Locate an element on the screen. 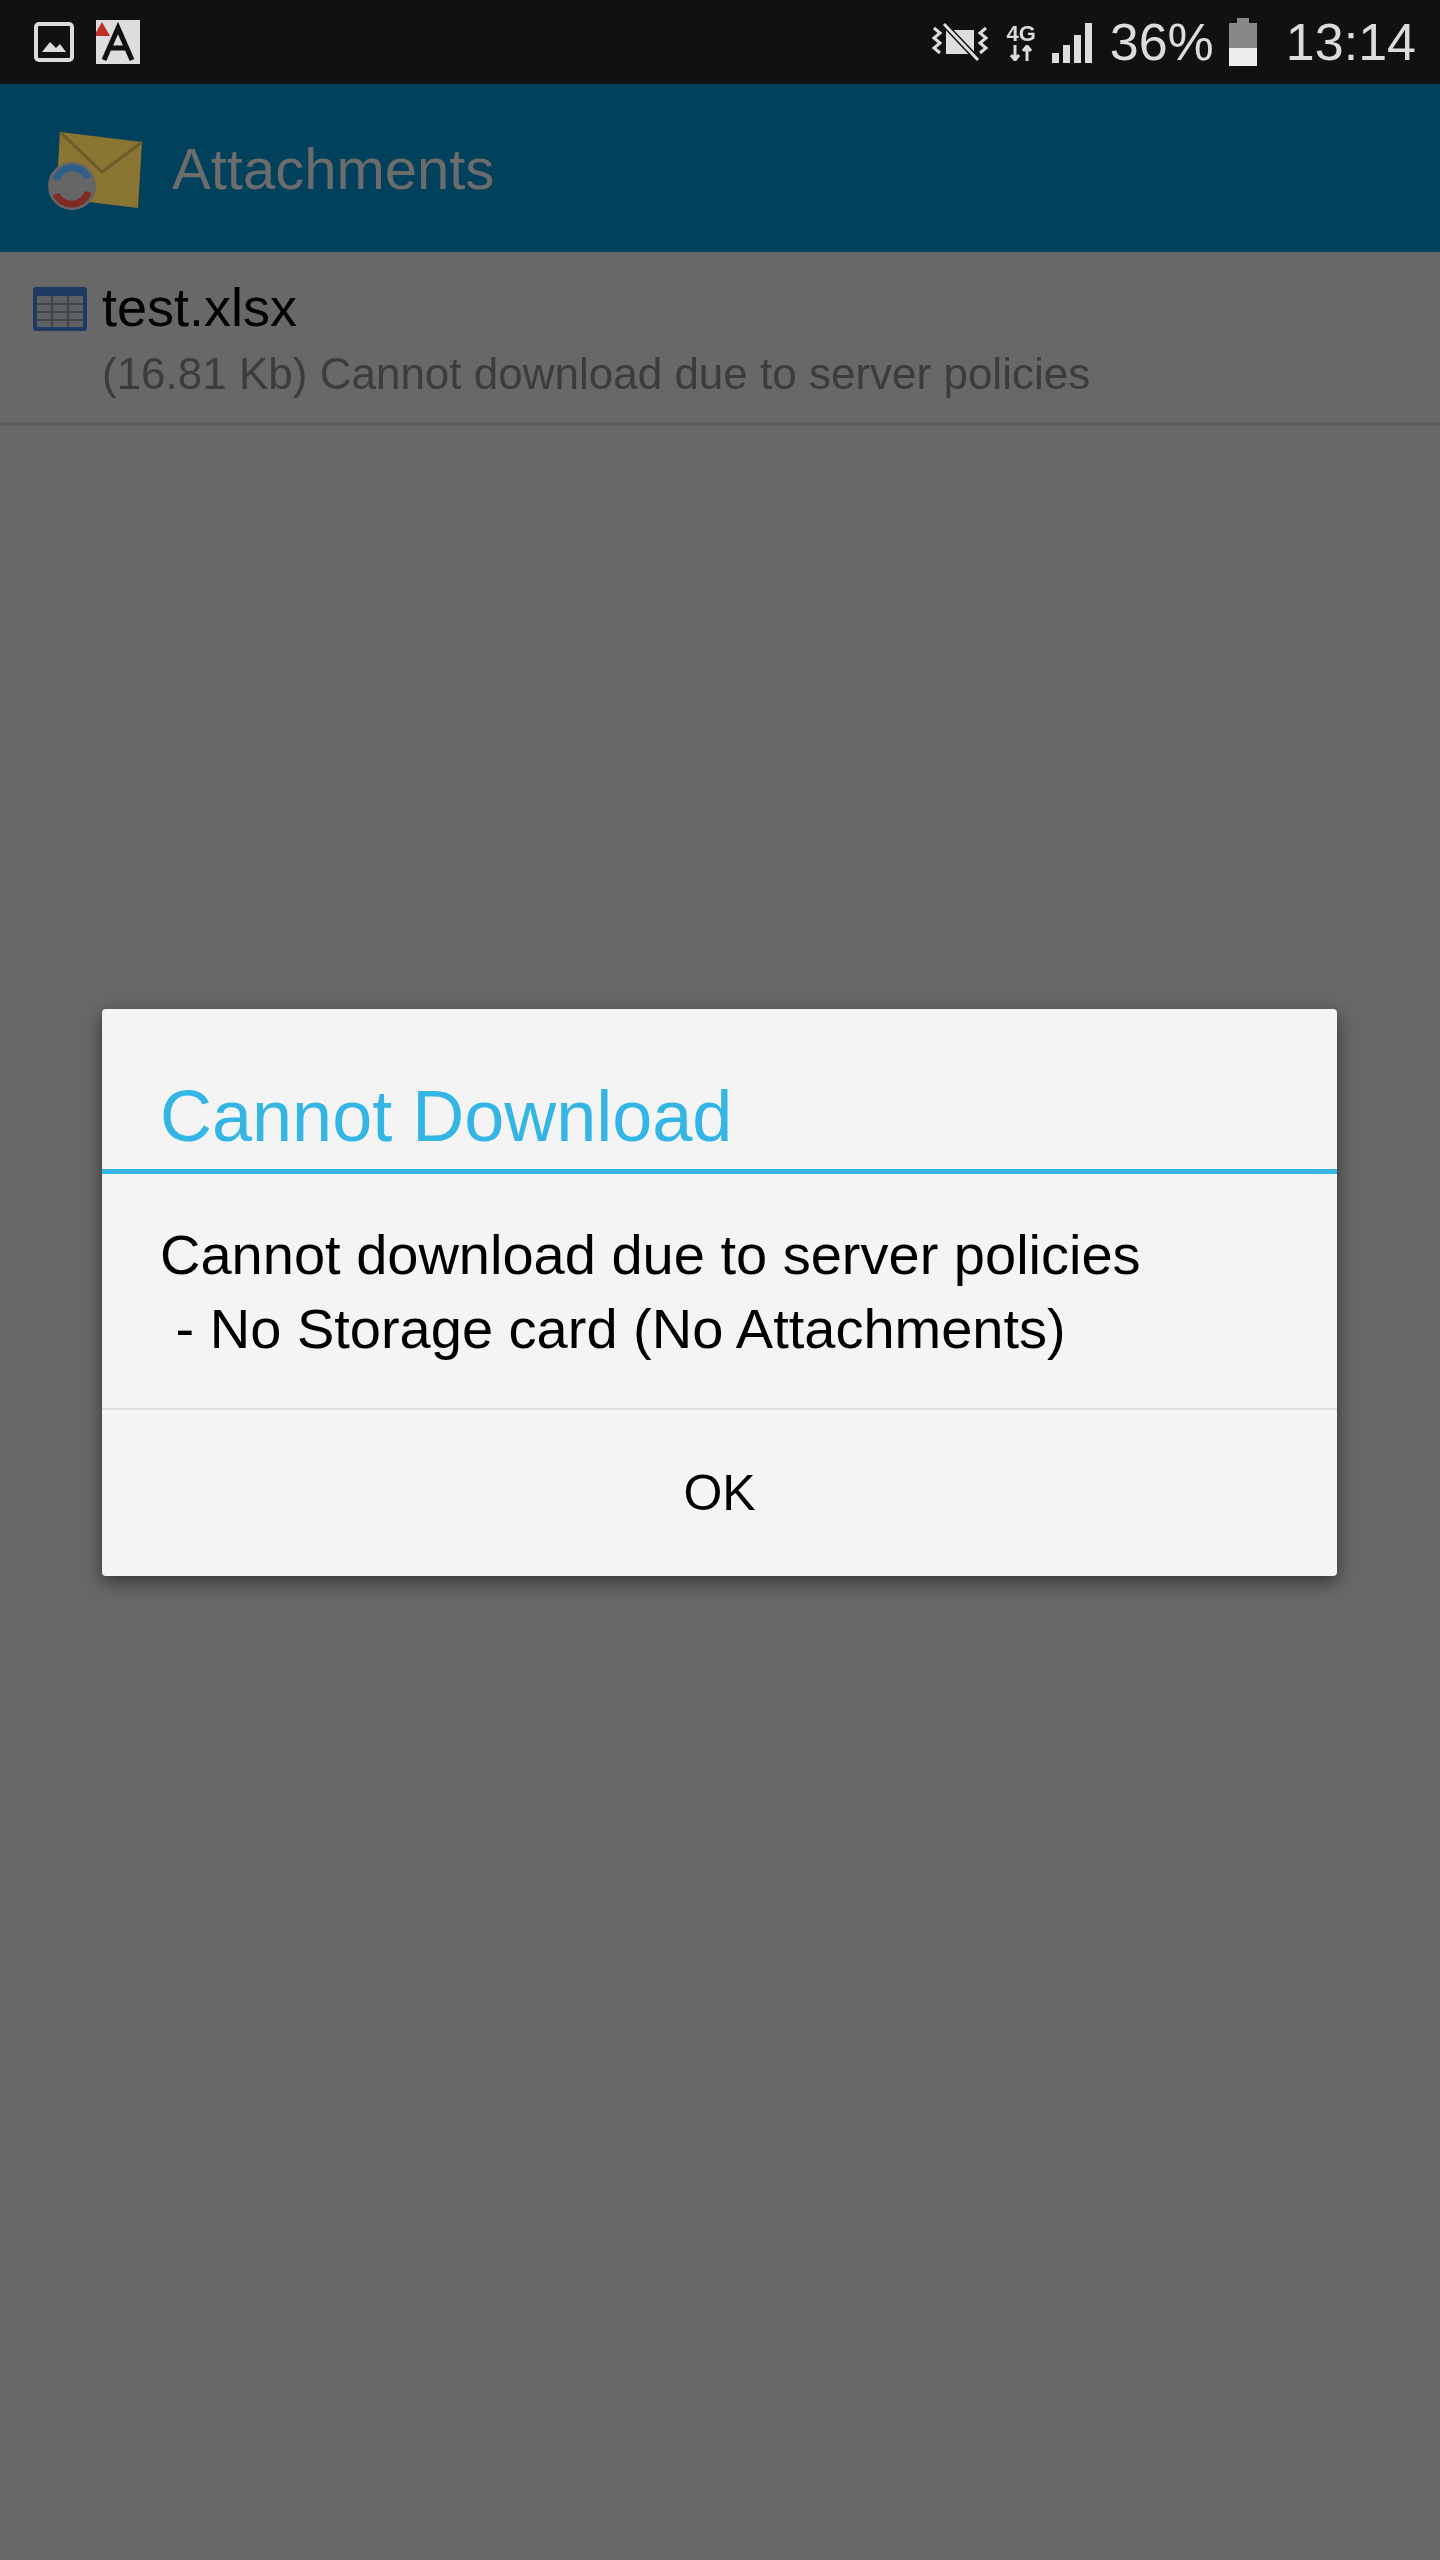 Image resolution: width=1440 pixels, height=2560 pixels. battery-percent: 36% is located at coordinates (1161, 42).